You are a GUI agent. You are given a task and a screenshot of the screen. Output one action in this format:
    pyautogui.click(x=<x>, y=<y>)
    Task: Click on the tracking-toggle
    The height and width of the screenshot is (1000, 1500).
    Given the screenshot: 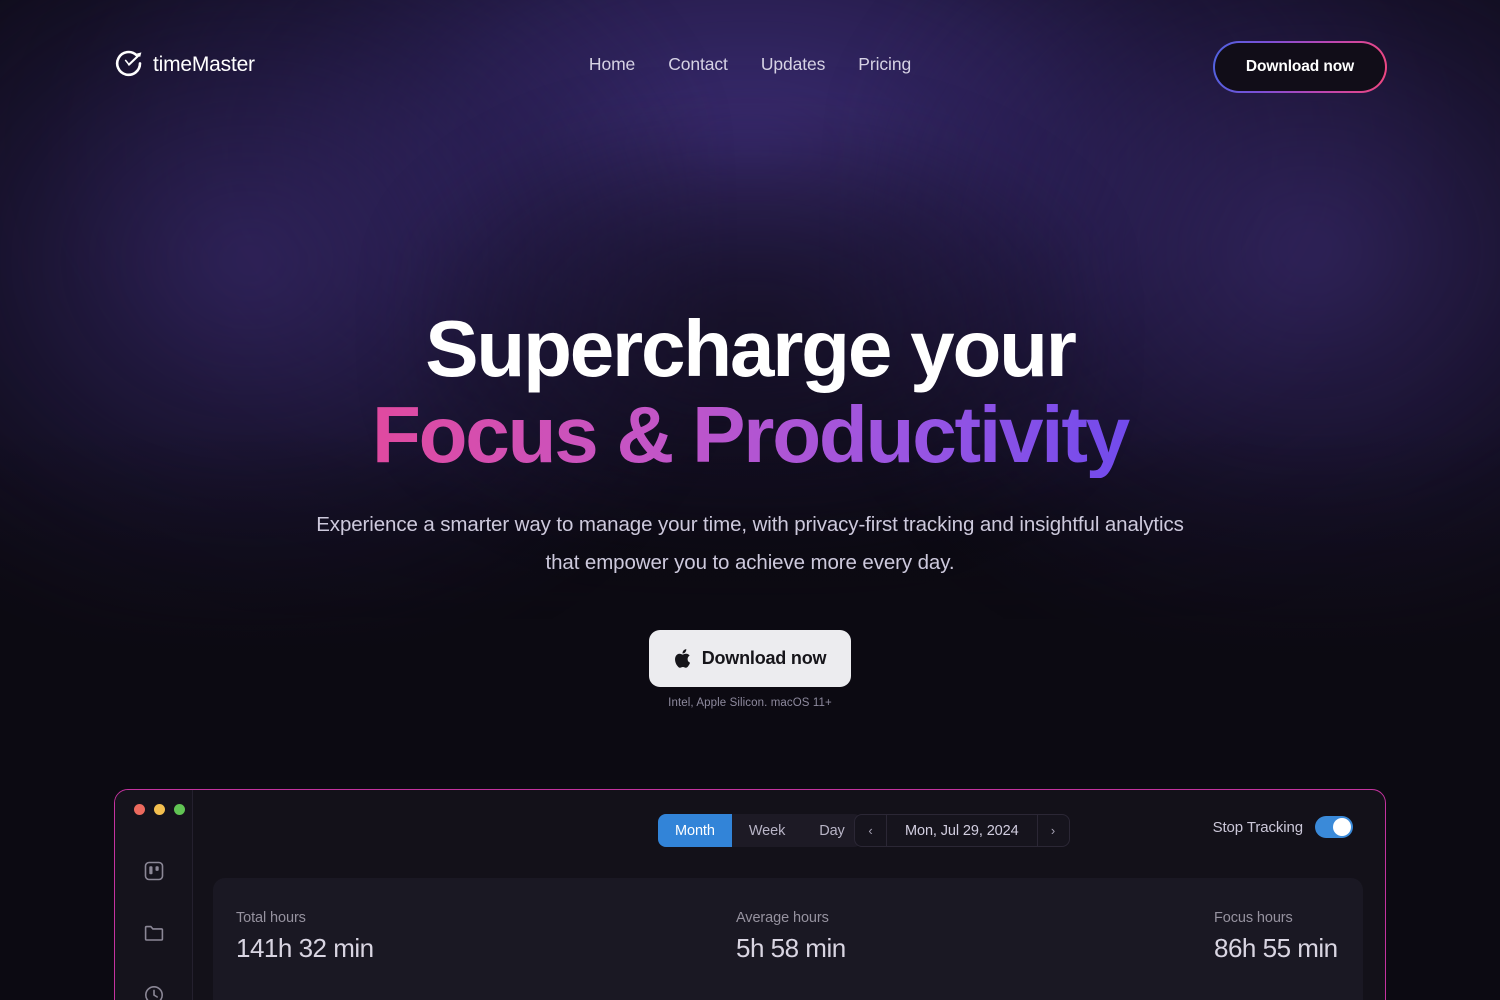 What is the action you would take?
    pyautogui.click(x=1334, y=827)
    